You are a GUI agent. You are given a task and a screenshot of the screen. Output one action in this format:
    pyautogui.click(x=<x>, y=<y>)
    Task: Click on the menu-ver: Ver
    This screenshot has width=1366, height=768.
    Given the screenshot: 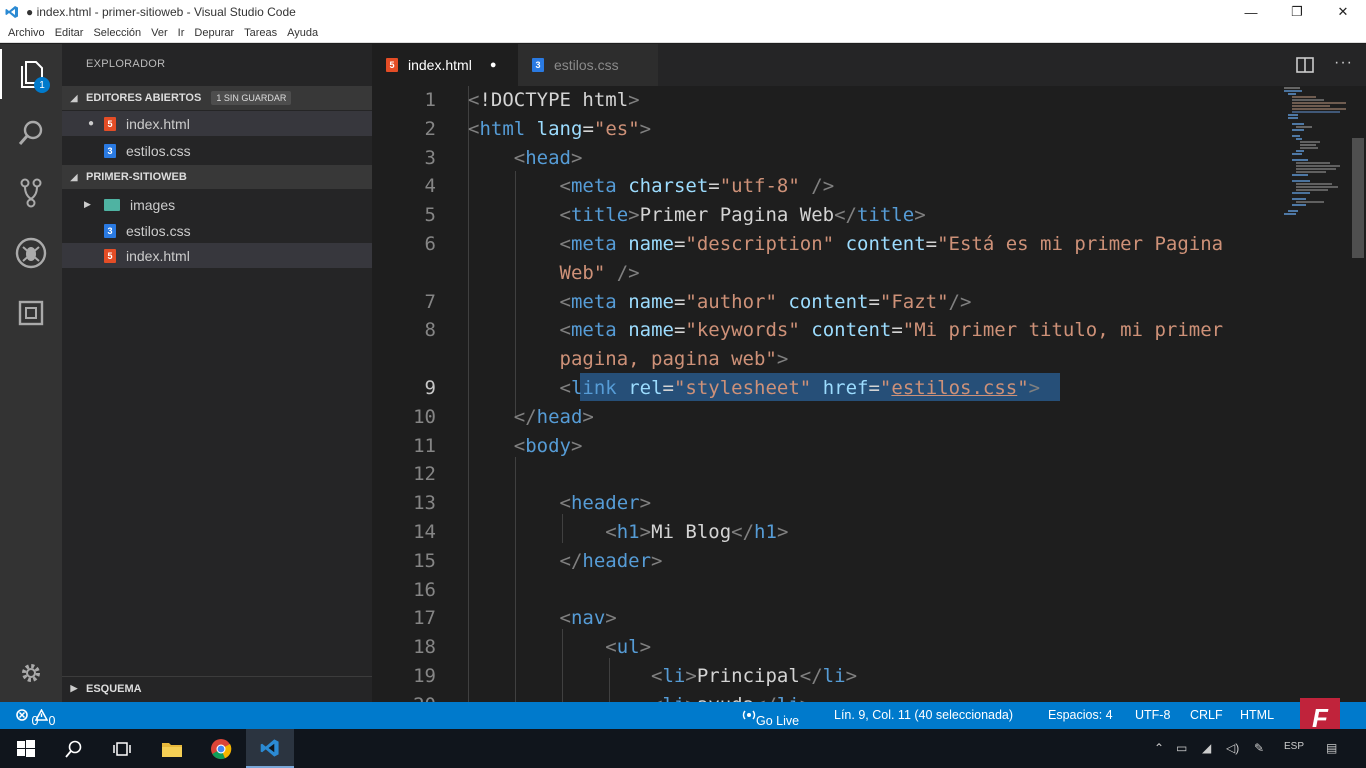 What is the action you would take?
    pyautogui.click(x=159, y=33)
    